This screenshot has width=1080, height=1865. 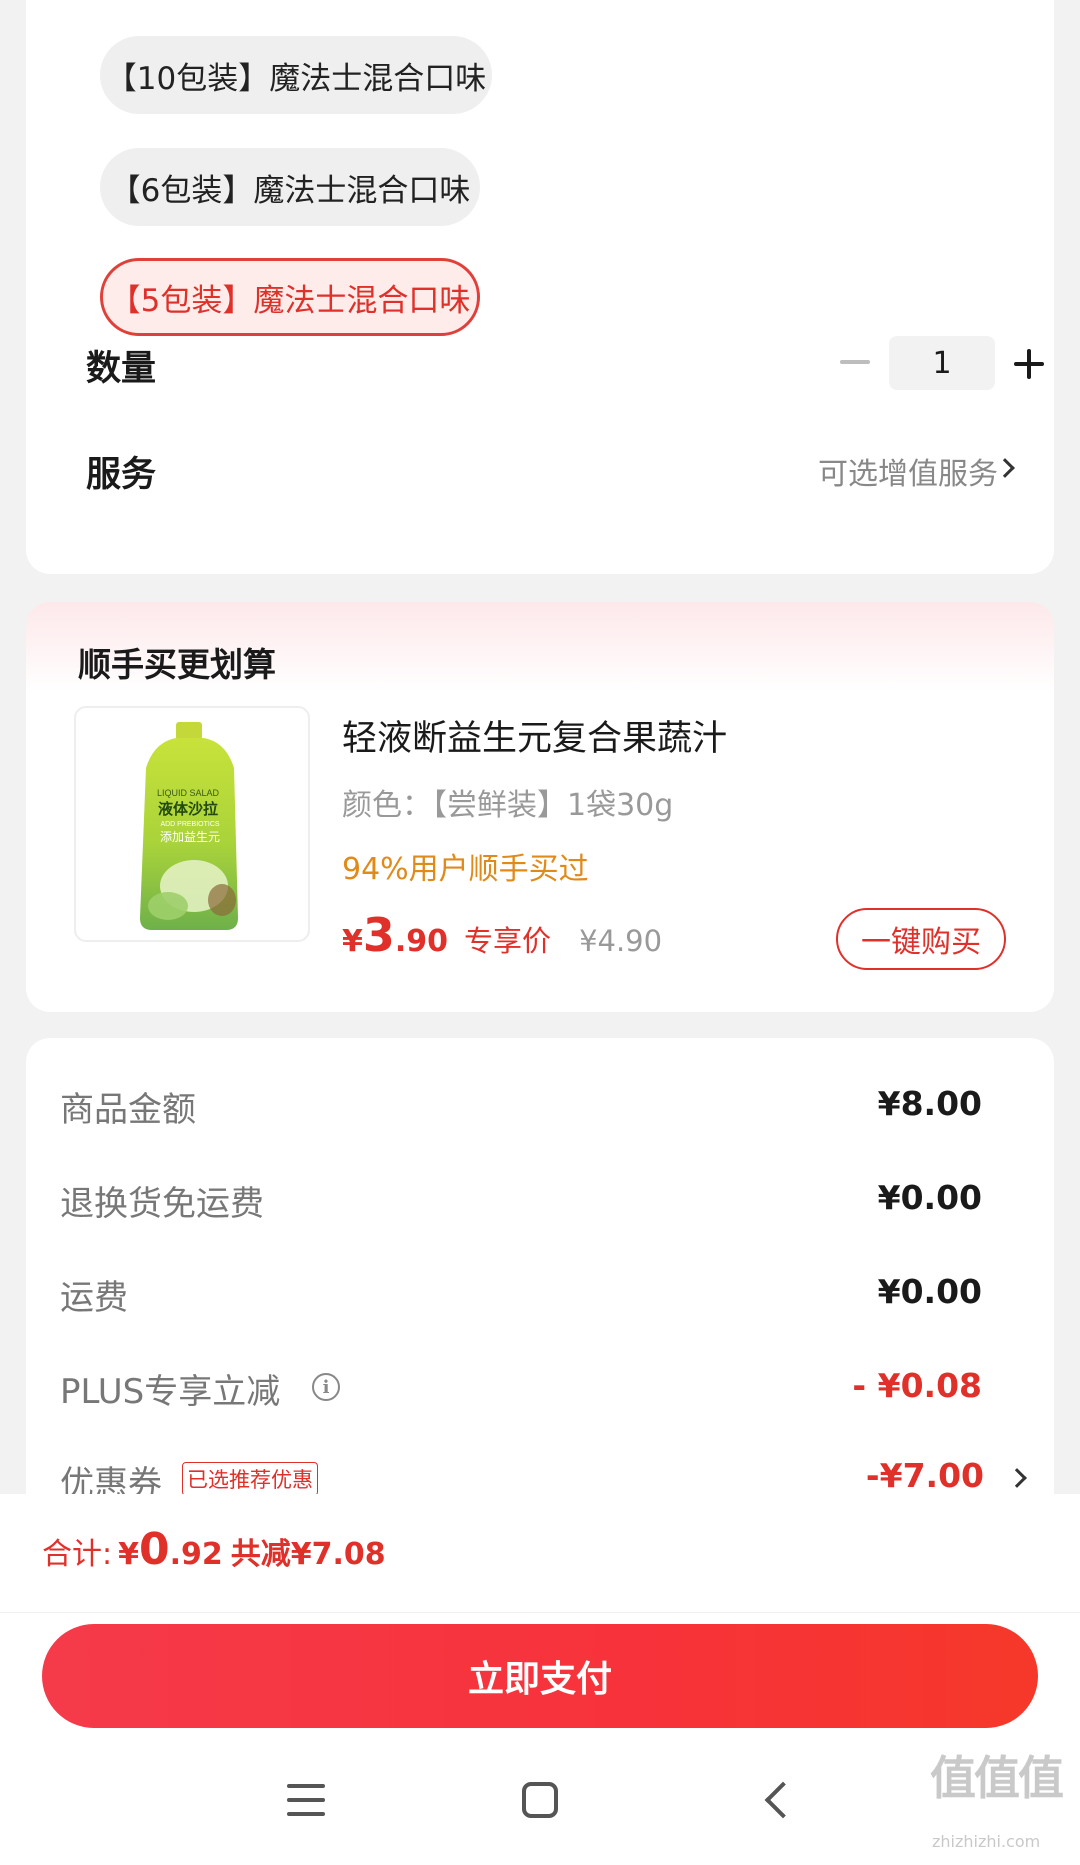 I want to click on watermark-url: zhizhizhi.com, so click(x=986, y=1841).